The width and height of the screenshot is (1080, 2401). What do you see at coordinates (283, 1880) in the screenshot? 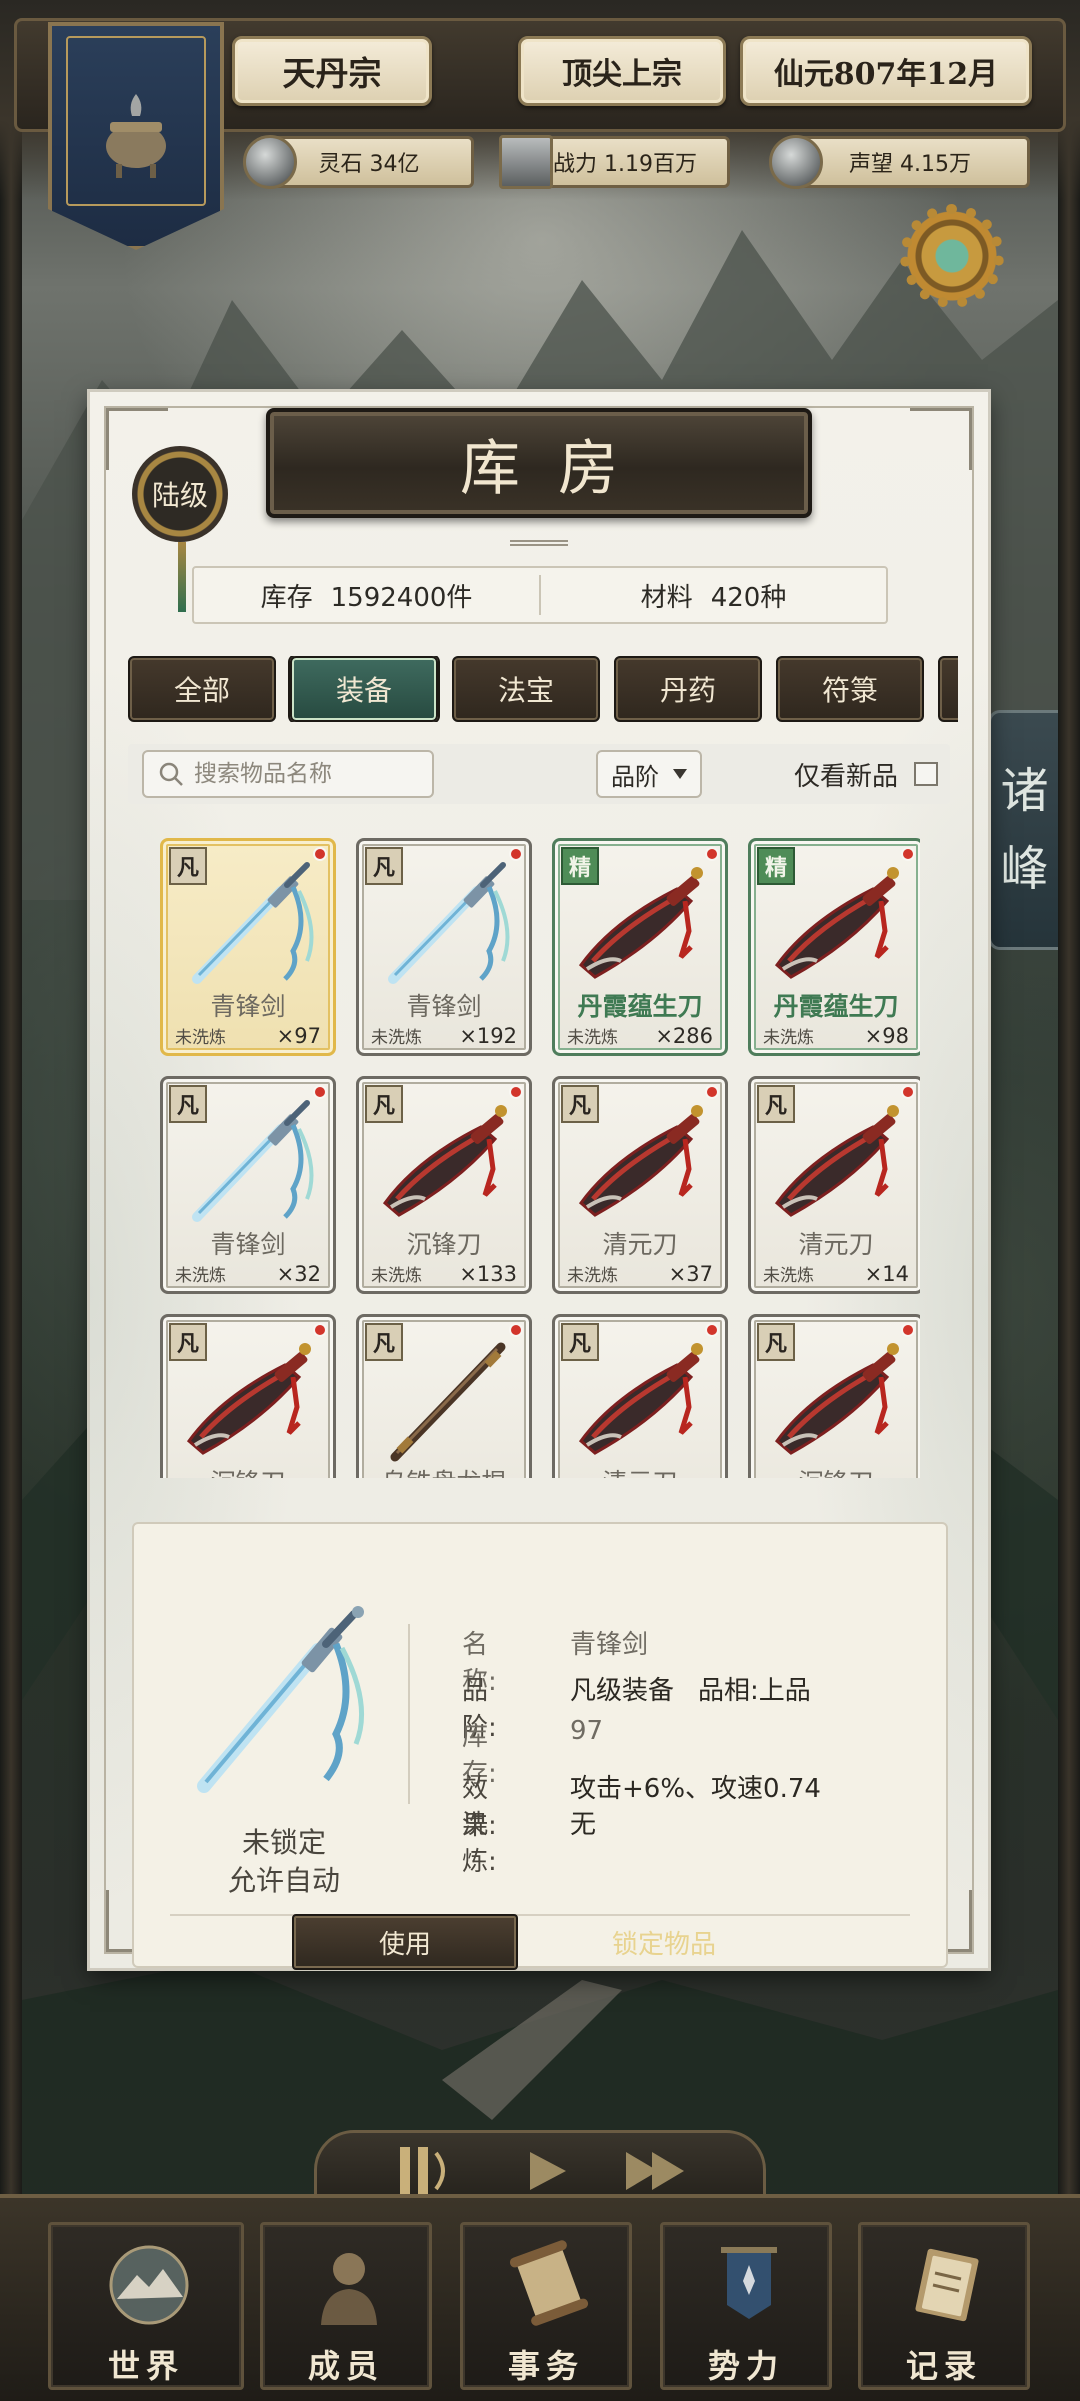
I see `auto-status-line: 允许自动` at bounding box center [283, 1880].